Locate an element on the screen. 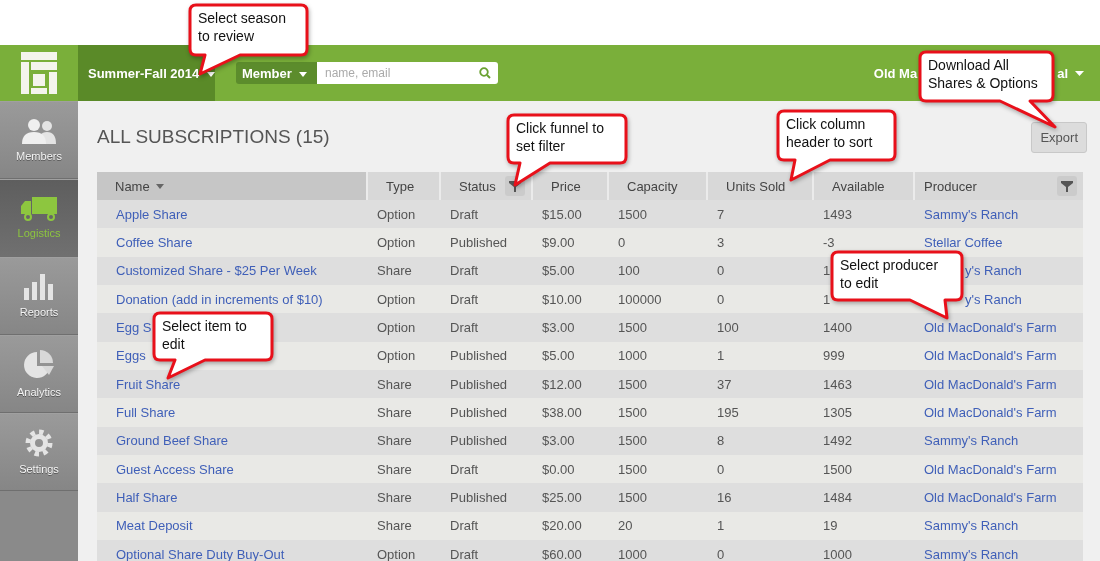 Image resolution: width=1100 pixels, height=561 pixels. sidebar-item: Members is located at coordinates (39, 140).